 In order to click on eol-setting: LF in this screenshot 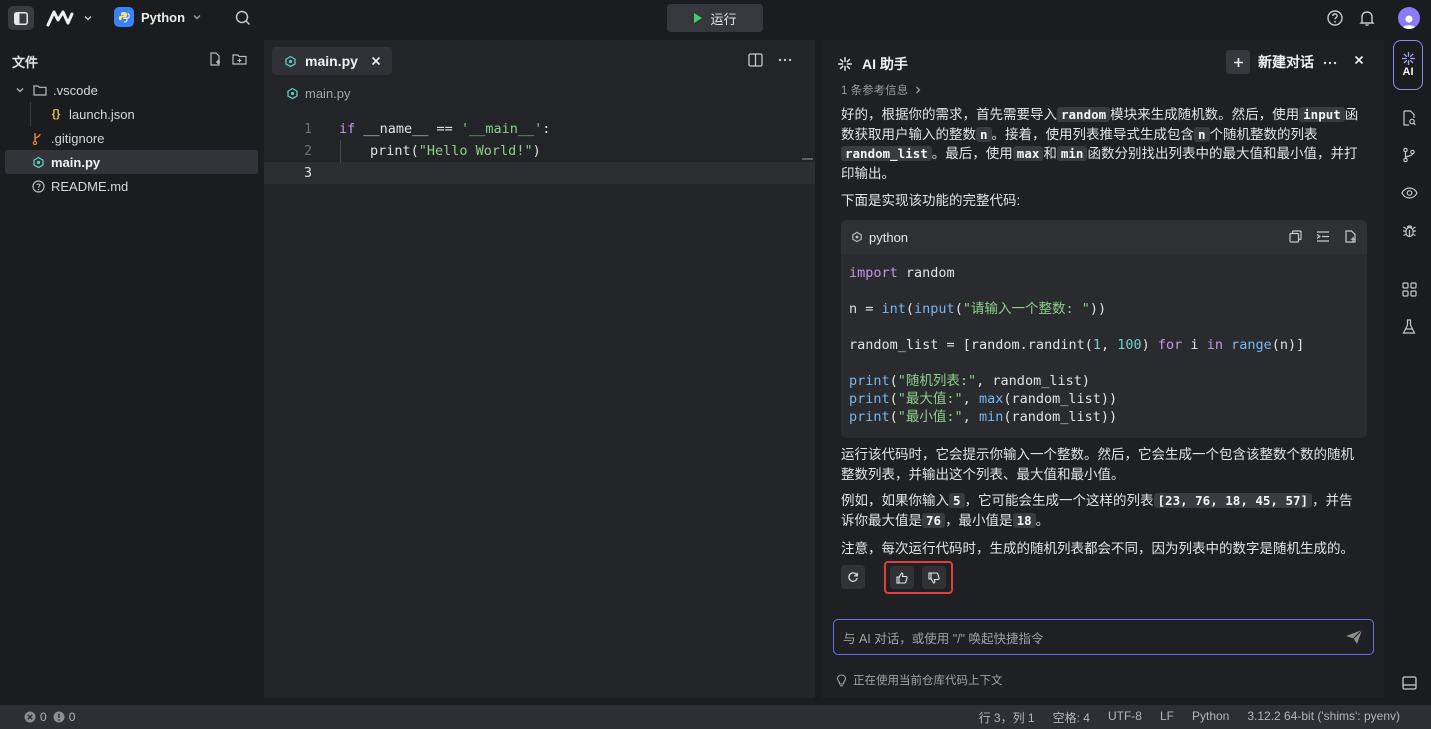, I will do `click(1167, 717)`.